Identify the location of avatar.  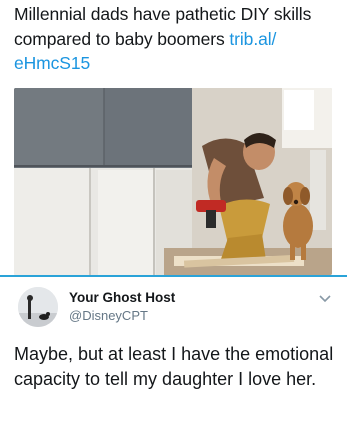
(38, 307).